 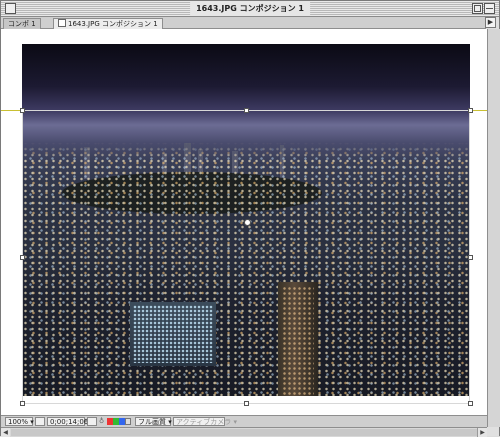 What do you see at coordinates (153, 421) in the screenshot?
I see `resolution-menu: フル画質 ▾` at bounding box center [153, 421].